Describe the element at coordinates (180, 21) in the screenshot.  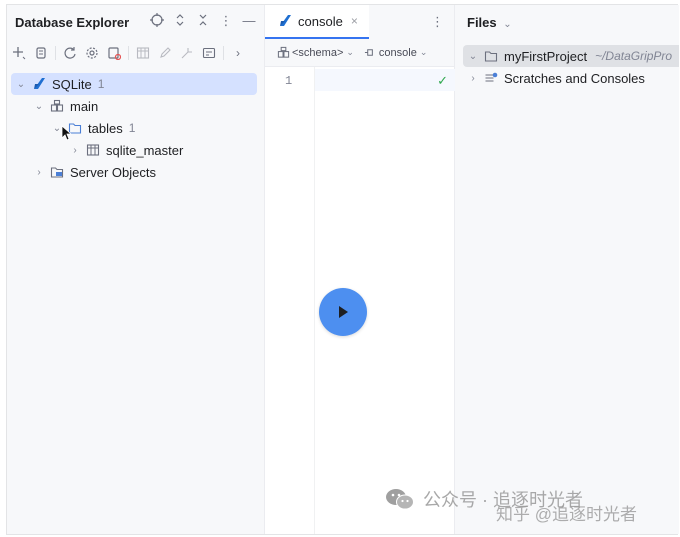
I see `expand-all-icon` at that location.